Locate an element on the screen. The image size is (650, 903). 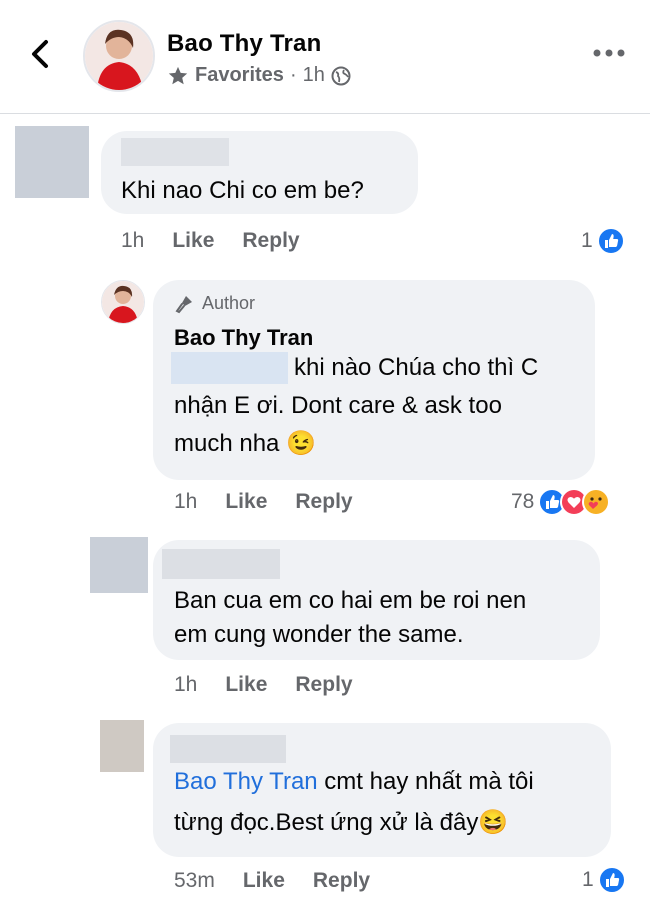
audience-label: Favorites is located at coordinates (239, 75).